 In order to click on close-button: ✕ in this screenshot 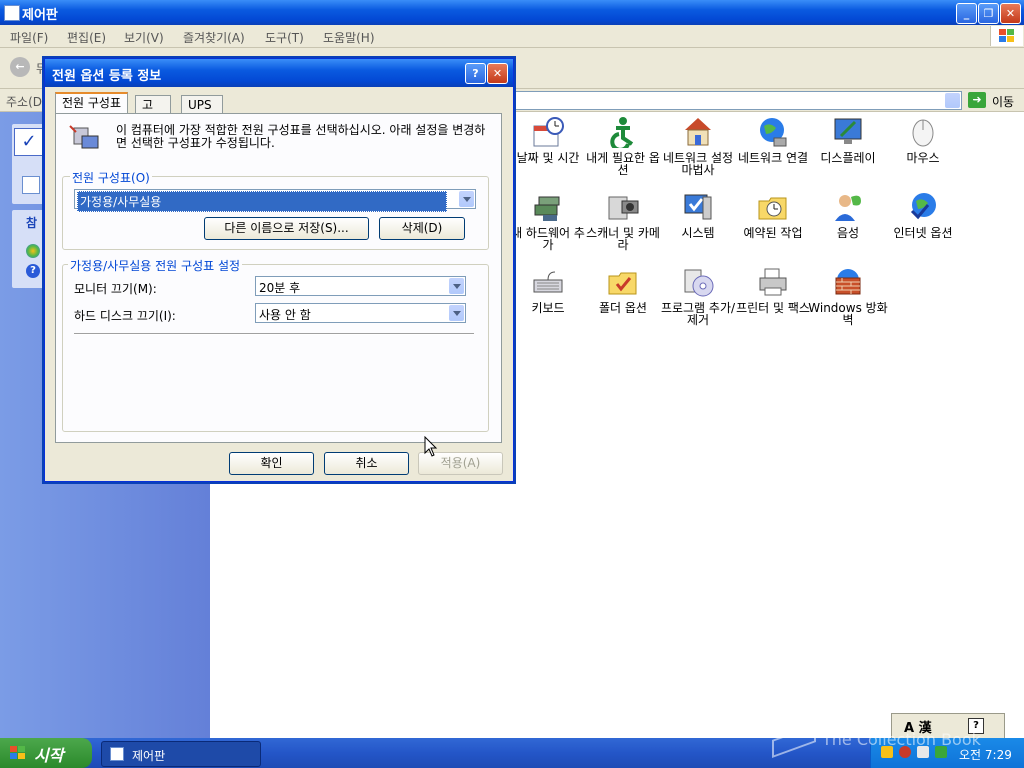, I will do `click(1010, 13)`.